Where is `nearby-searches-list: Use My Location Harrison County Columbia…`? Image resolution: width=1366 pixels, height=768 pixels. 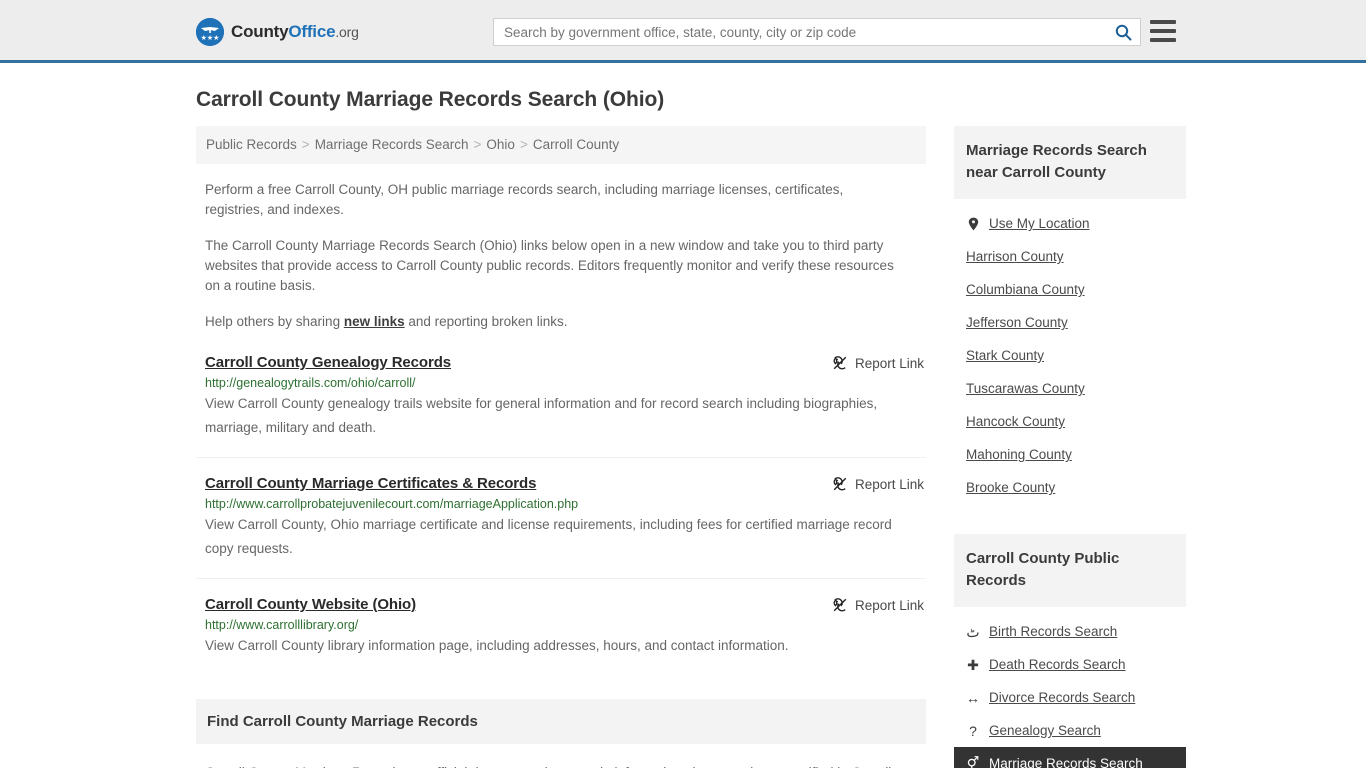 nearby-searches-list: Use My Location Harrison County Columbia… is located at coordinates (1070, 355).